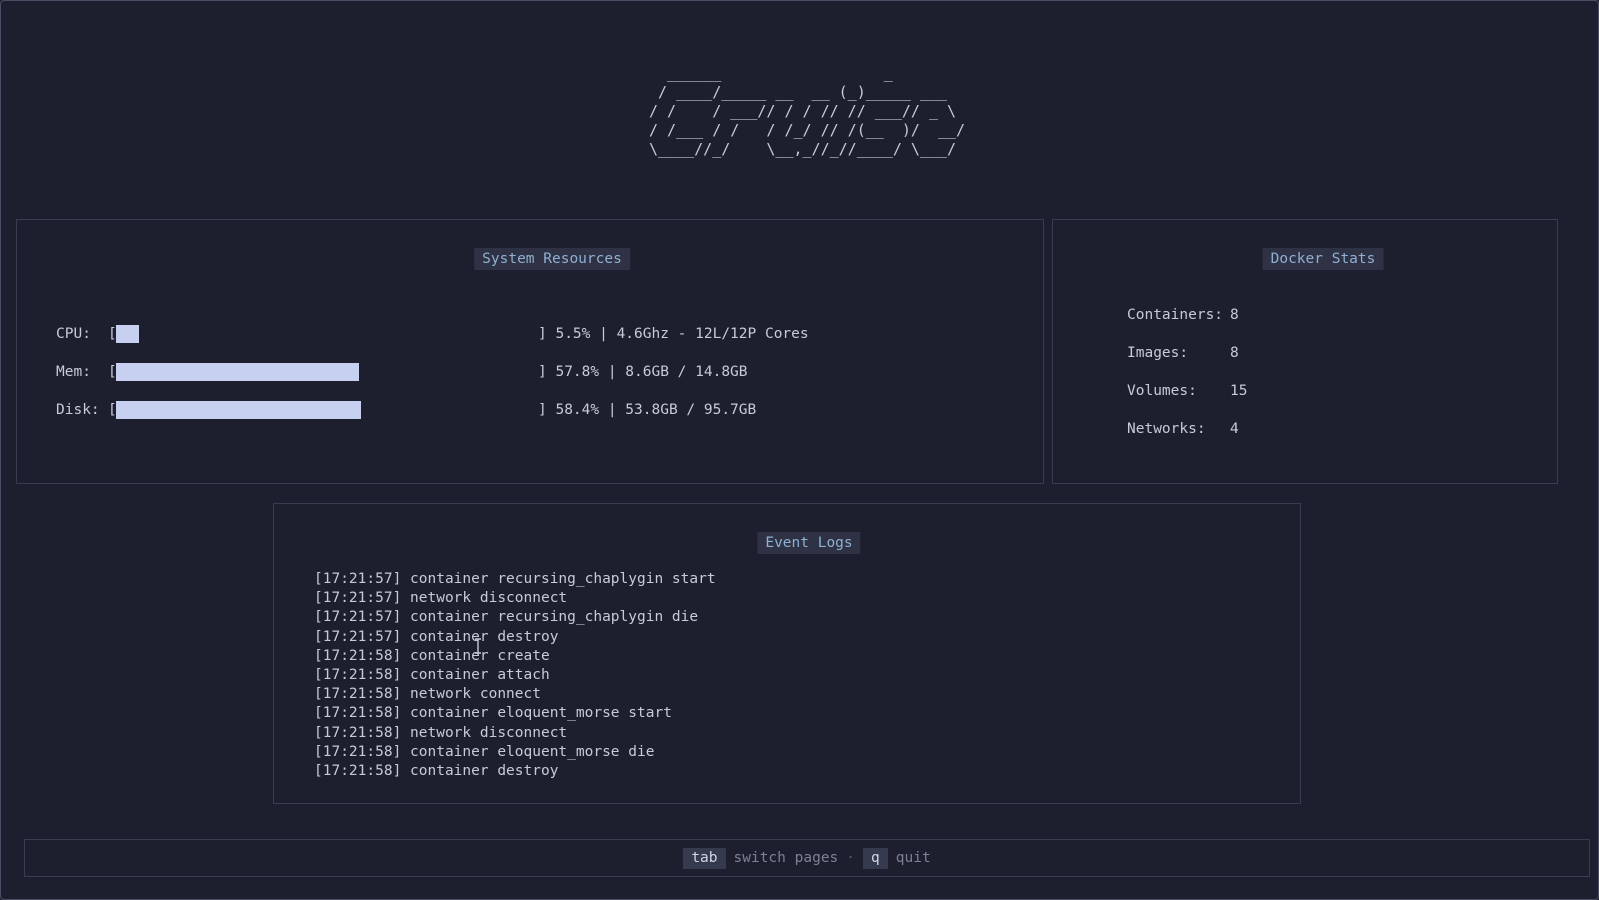 The image size is (1599, 900). I want to click on help-bar: tab switch pages · q quit, so click(807, 858).